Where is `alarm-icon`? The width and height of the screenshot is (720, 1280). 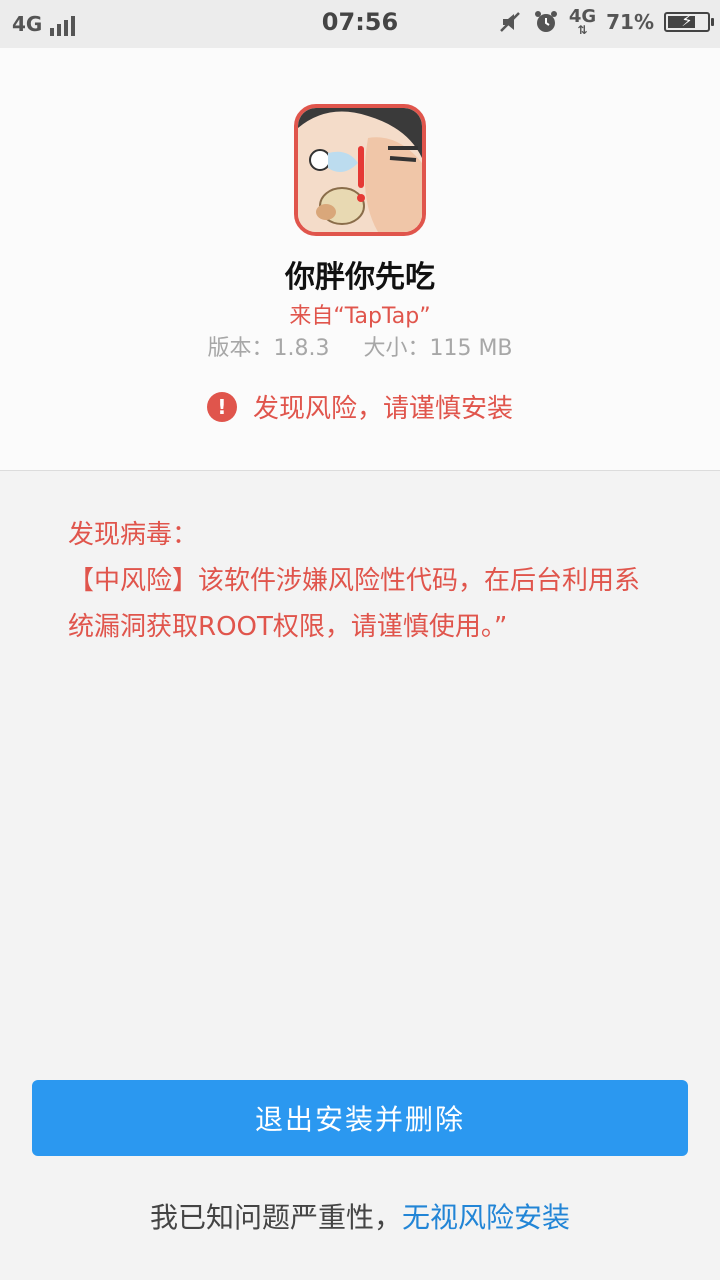
alarm-icon is located at coordinates (545, 21).